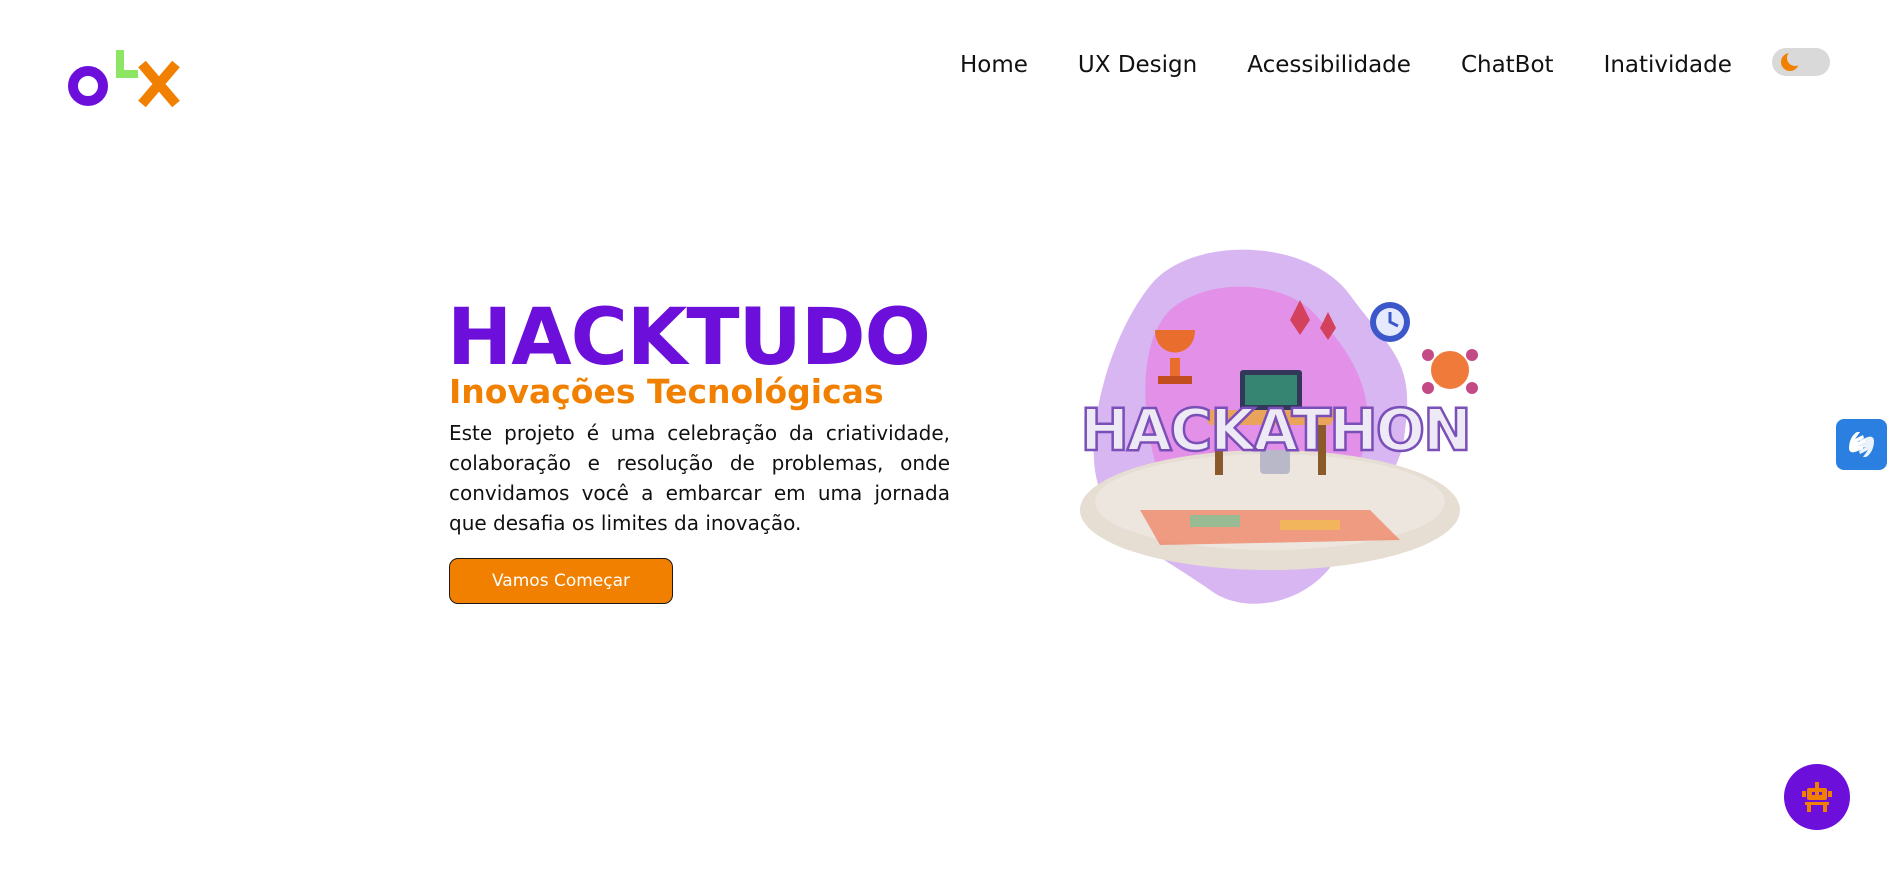  I want to click on chatbot-button, so click(1817, 797).